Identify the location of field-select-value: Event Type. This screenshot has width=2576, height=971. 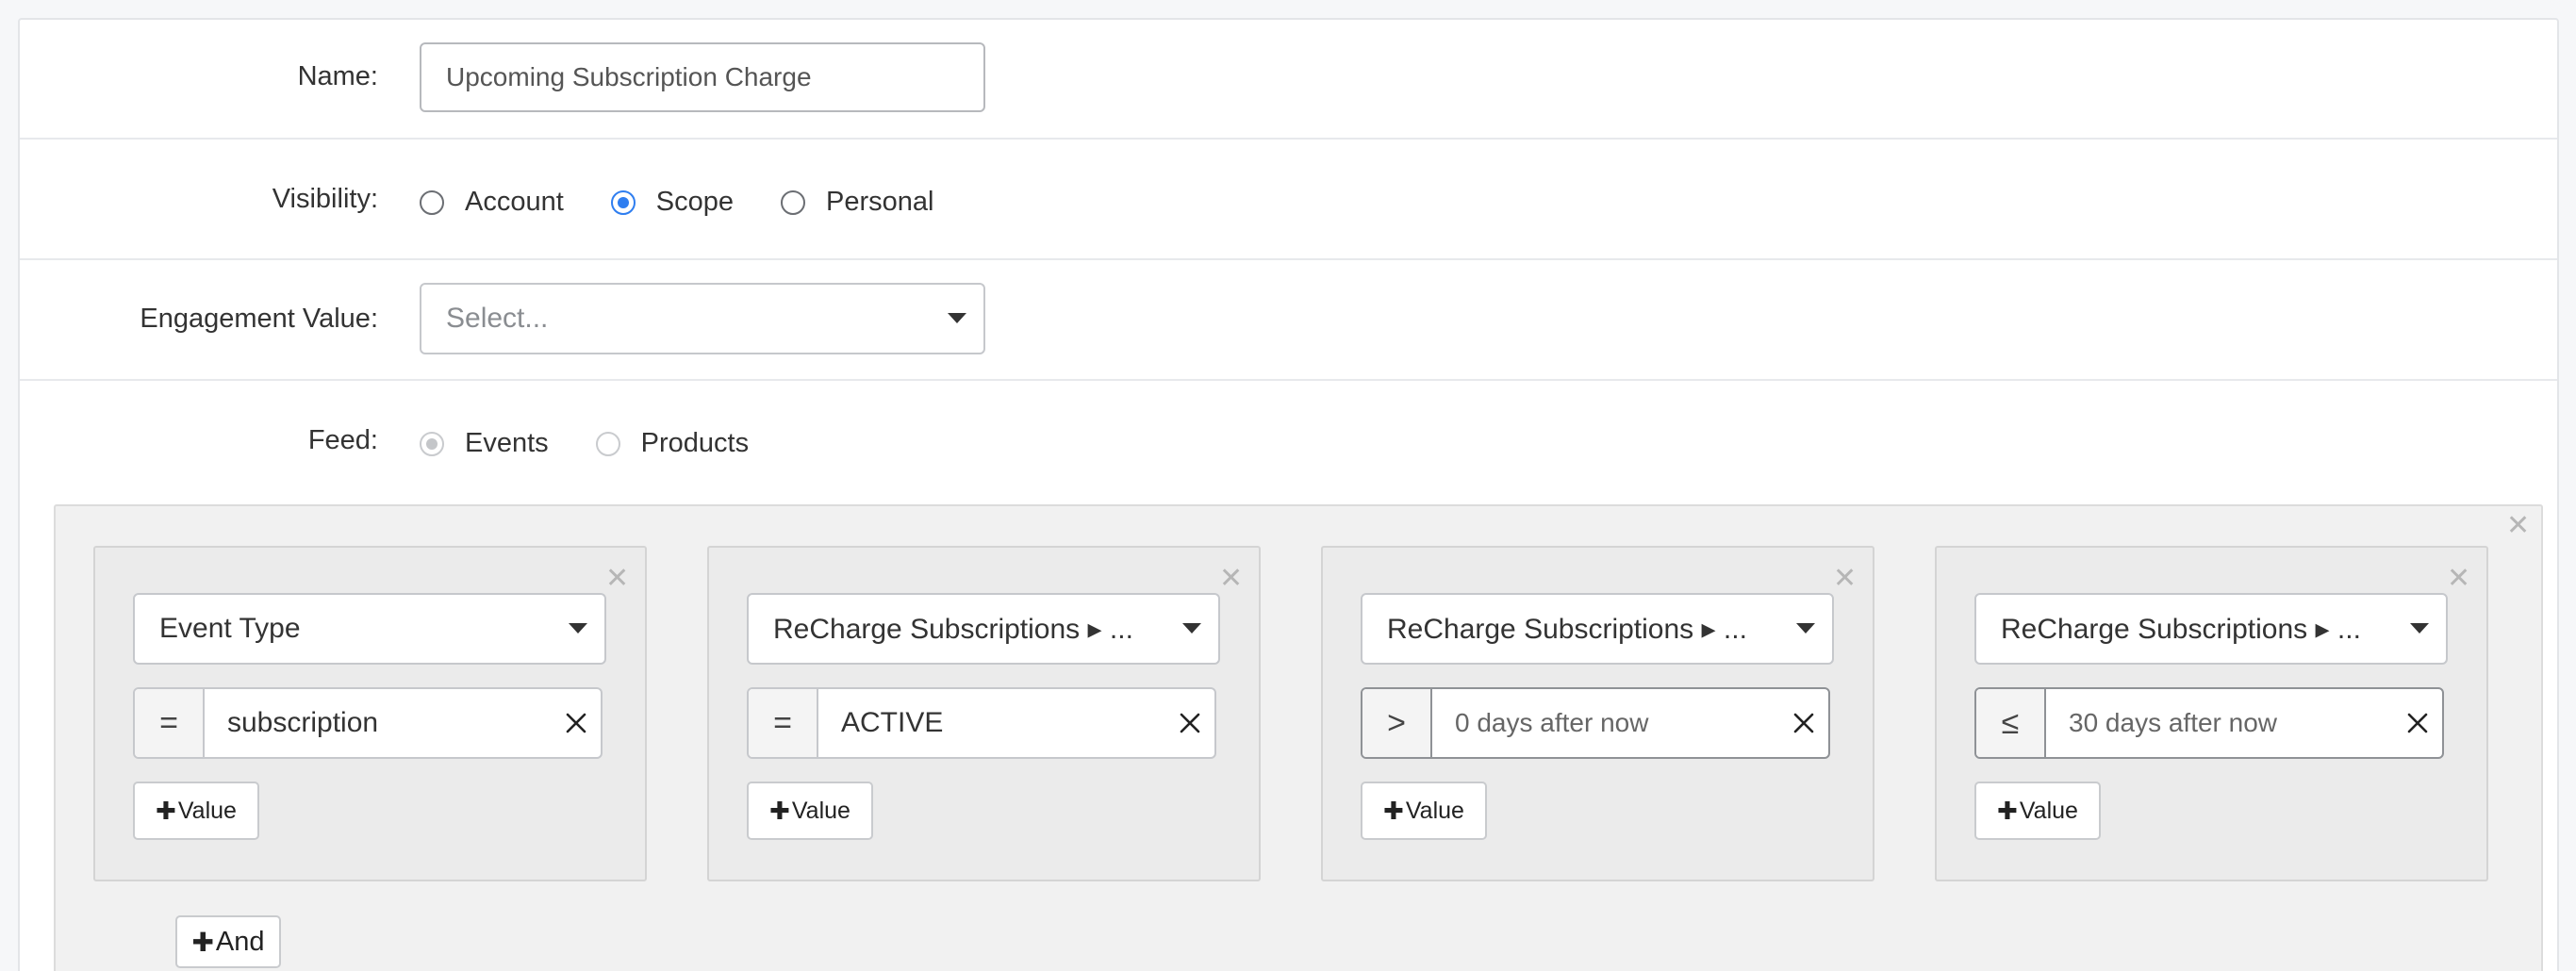
(230, 628).